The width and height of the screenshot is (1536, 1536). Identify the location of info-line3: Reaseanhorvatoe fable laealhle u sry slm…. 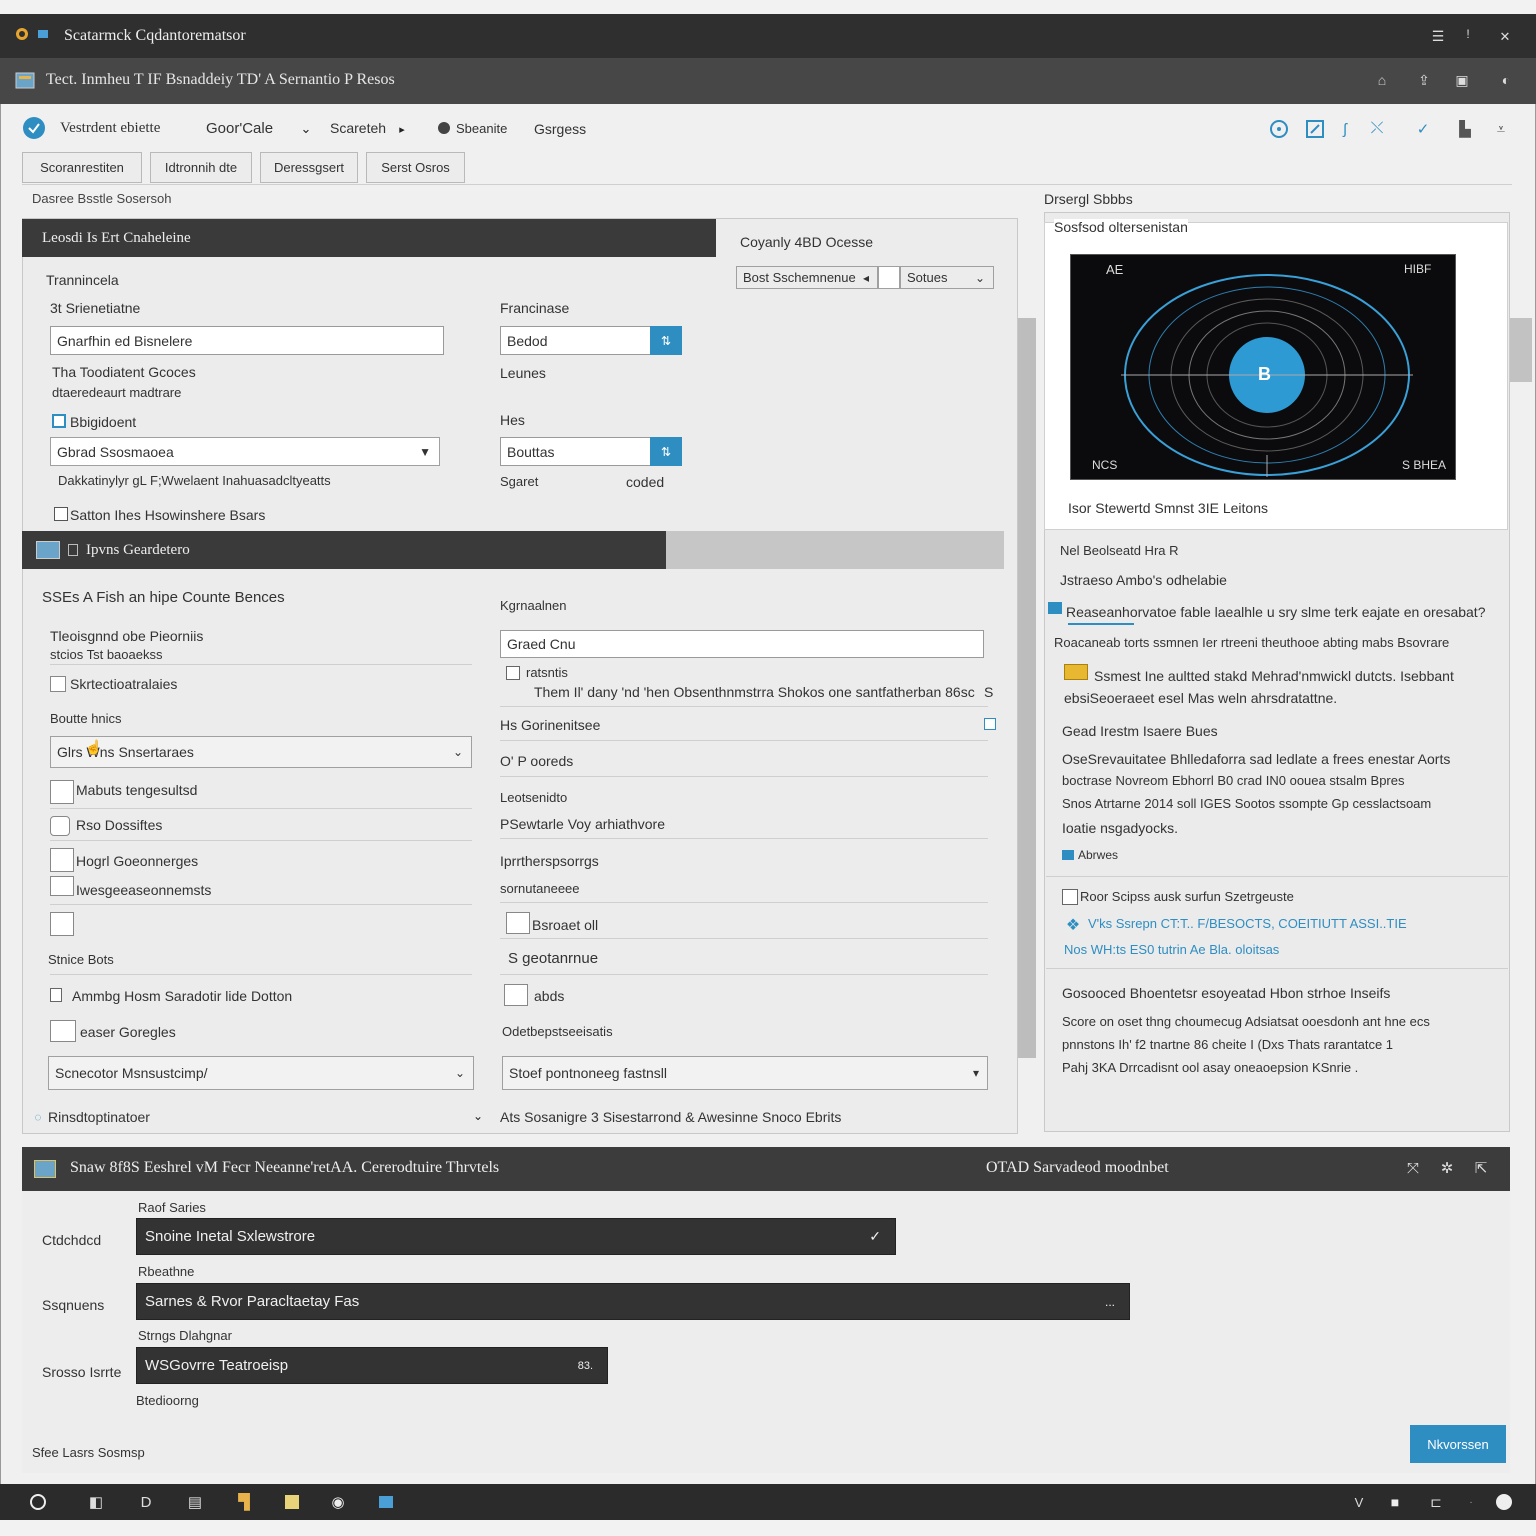
(1275, 612).